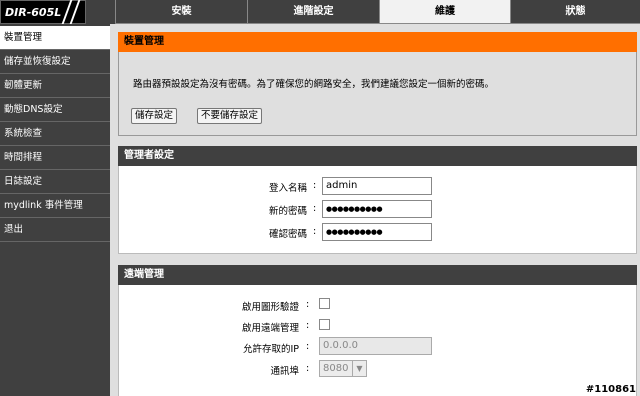 The image size is (640, 396). What do you see at coordinates (359, 368) in the screenshot?
I see `chevron-down-icon: ▼` at bounding box center [359, 368].